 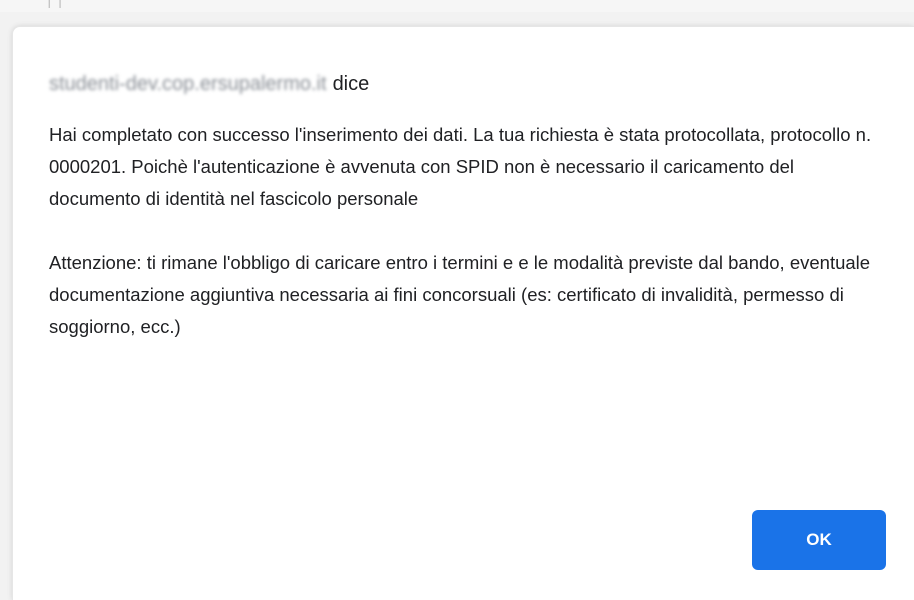 I want to click on browser-background-fragment: | |, so click(x=56, y=4).